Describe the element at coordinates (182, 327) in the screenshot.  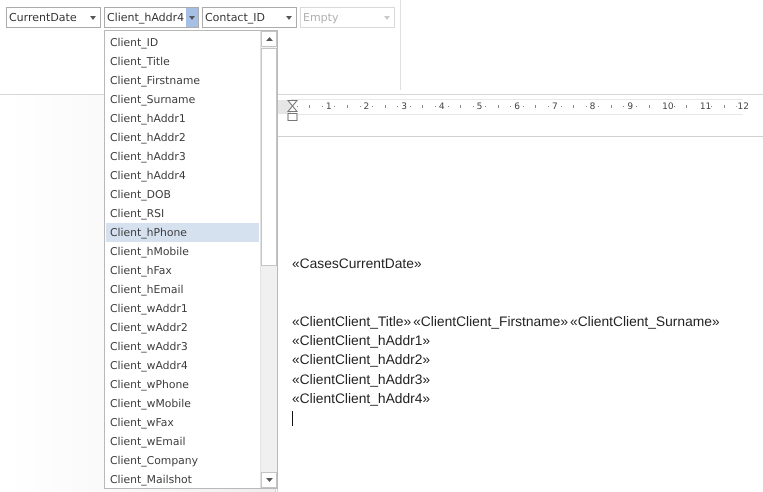
I see `list-item: Client_wAddr2` at that location.